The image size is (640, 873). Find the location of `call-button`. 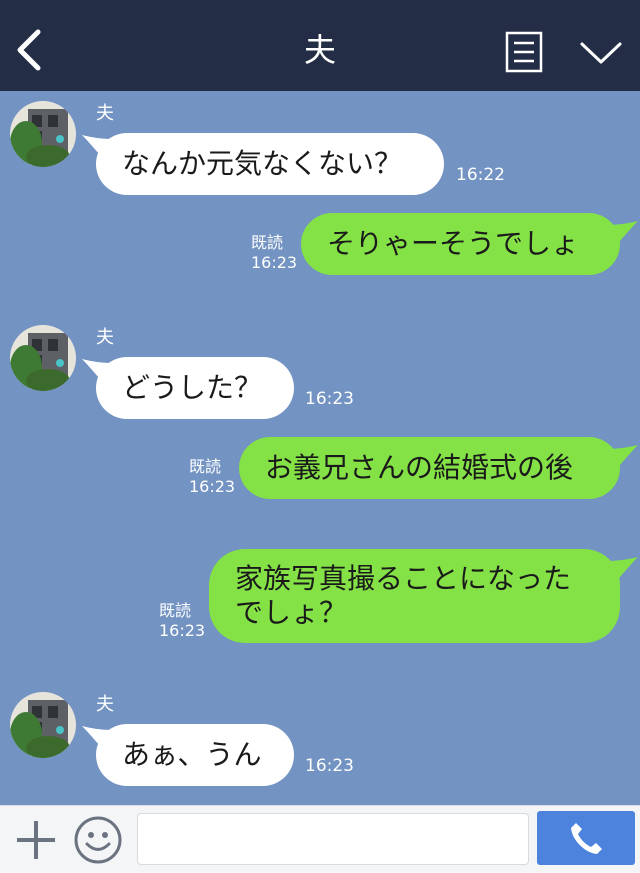

call-button is located at coordinates (586, 838).